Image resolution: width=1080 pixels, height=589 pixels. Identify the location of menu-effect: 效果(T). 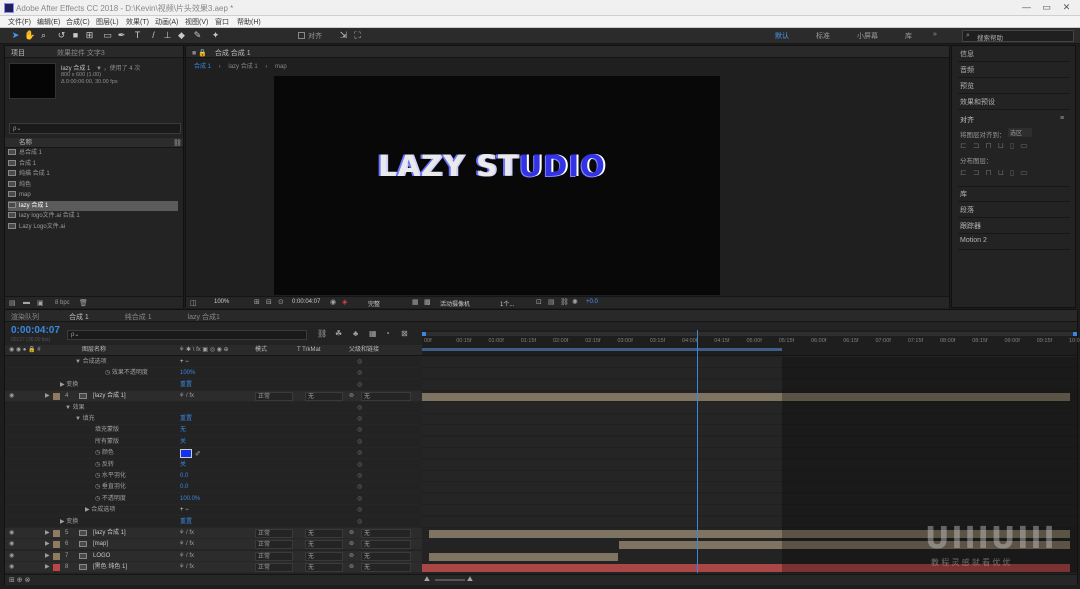
(137, 22).